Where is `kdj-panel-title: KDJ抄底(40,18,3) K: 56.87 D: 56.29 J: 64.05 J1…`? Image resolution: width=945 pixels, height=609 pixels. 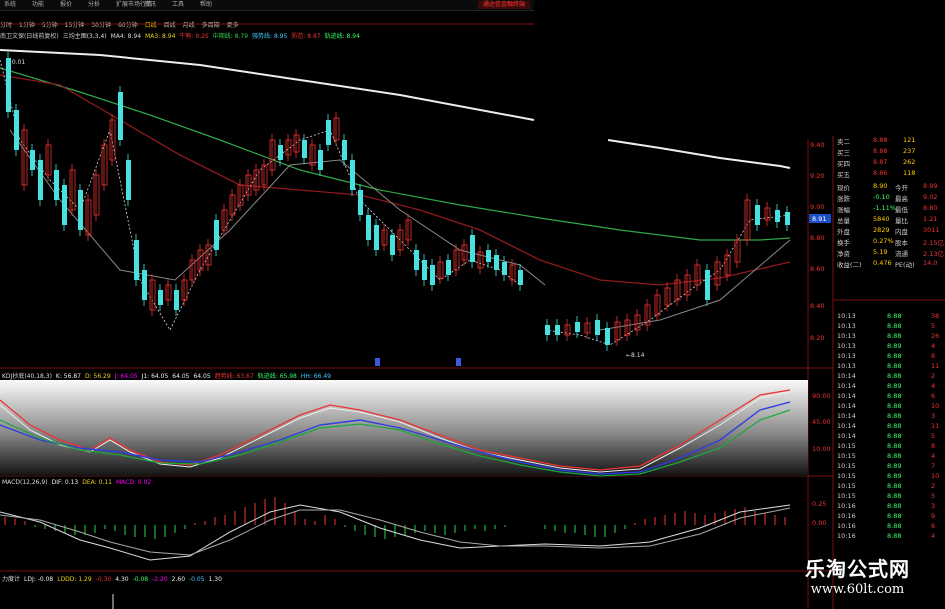 kdj-panel-title: KDJ抄底(40,18,3) K: 56.87 D: 56.29 J: 64.05 J1… is located at coordinates (168, 375).